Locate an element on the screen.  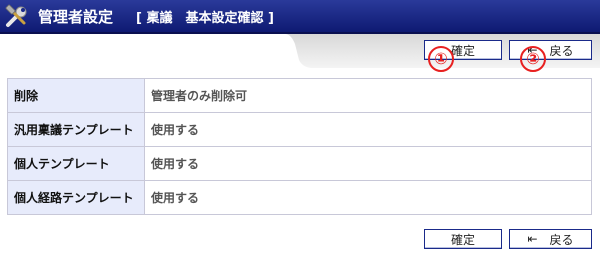
row-value: 管理者のみ削除可 is located at coordinates (368, 95).